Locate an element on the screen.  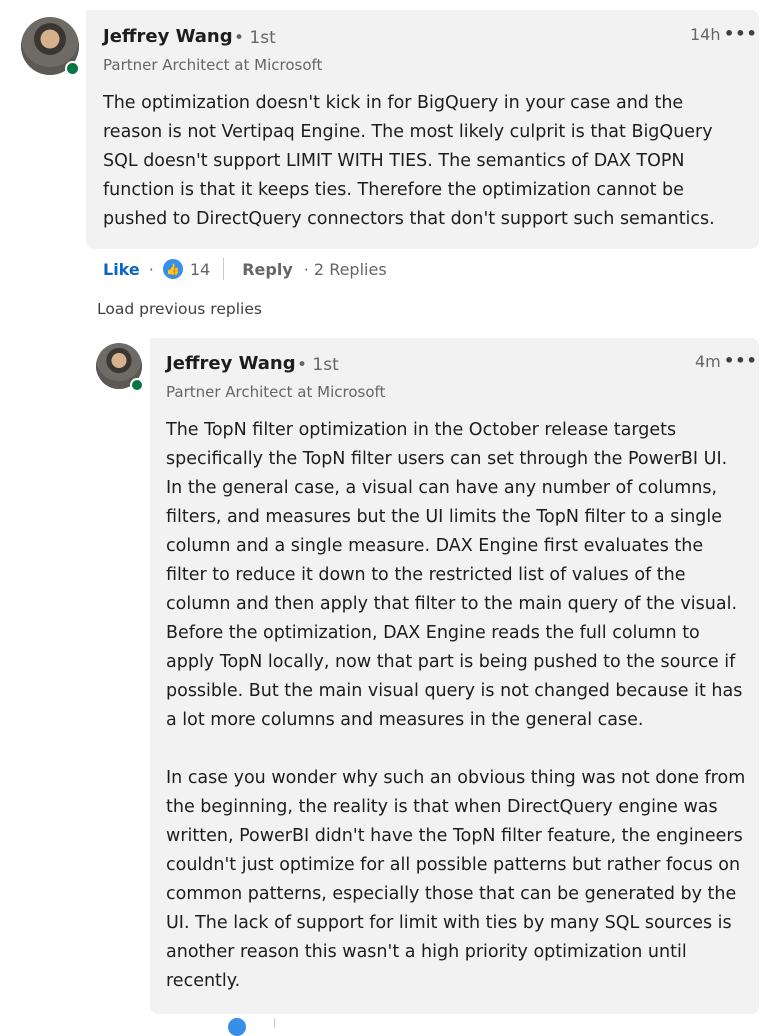
comment-actions: Like · 👍 14 Reply · 2 Replies is located at coordinates (245, 269).